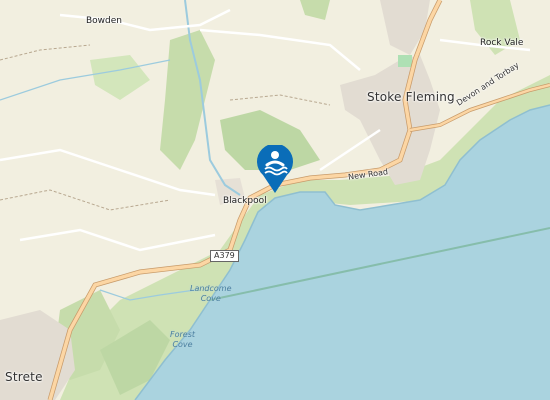 The height and width of the screenshot is (400, 550). I want to click on place-label-blackpool: Blackpool, so click(245, 201).